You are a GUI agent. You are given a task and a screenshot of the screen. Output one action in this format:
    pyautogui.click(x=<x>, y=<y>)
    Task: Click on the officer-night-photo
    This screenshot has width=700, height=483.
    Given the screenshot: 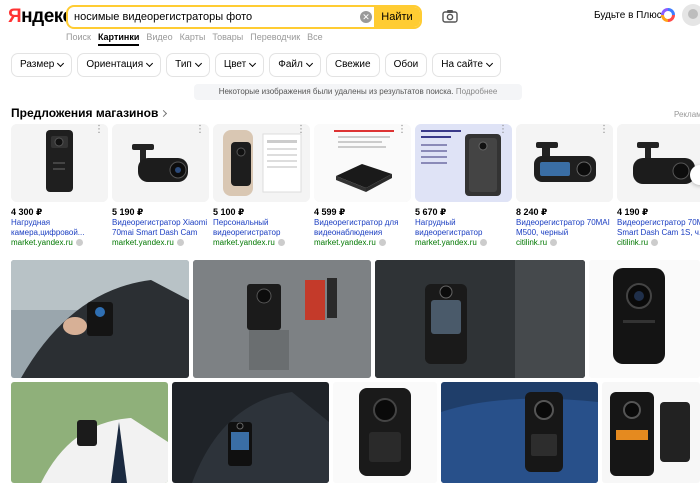 What is the action you would take?
    pyautogui.click(x=250, y=432)
    